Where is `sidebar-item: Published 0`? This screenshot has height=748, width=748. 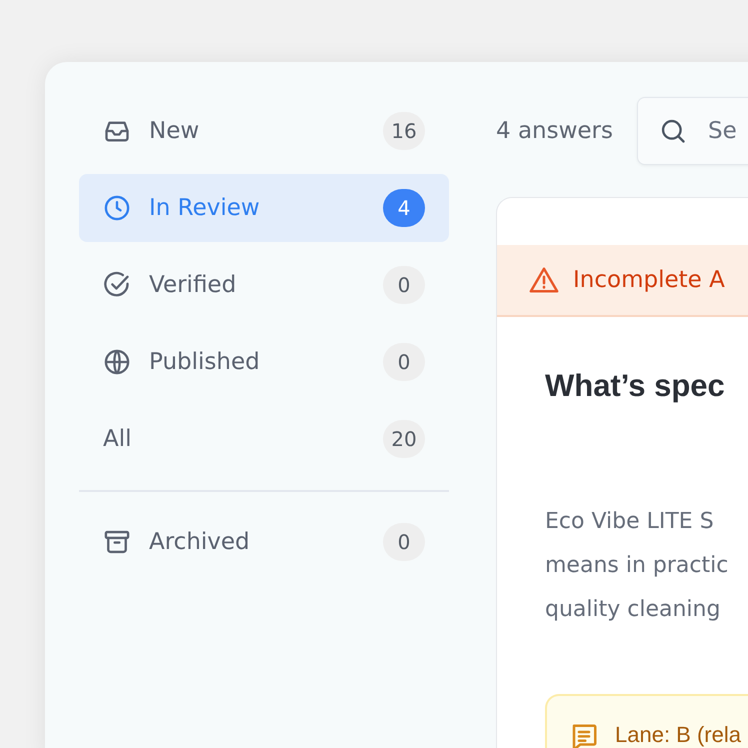 sidebar-item: Published 0 is located at coordinates (264, 362).